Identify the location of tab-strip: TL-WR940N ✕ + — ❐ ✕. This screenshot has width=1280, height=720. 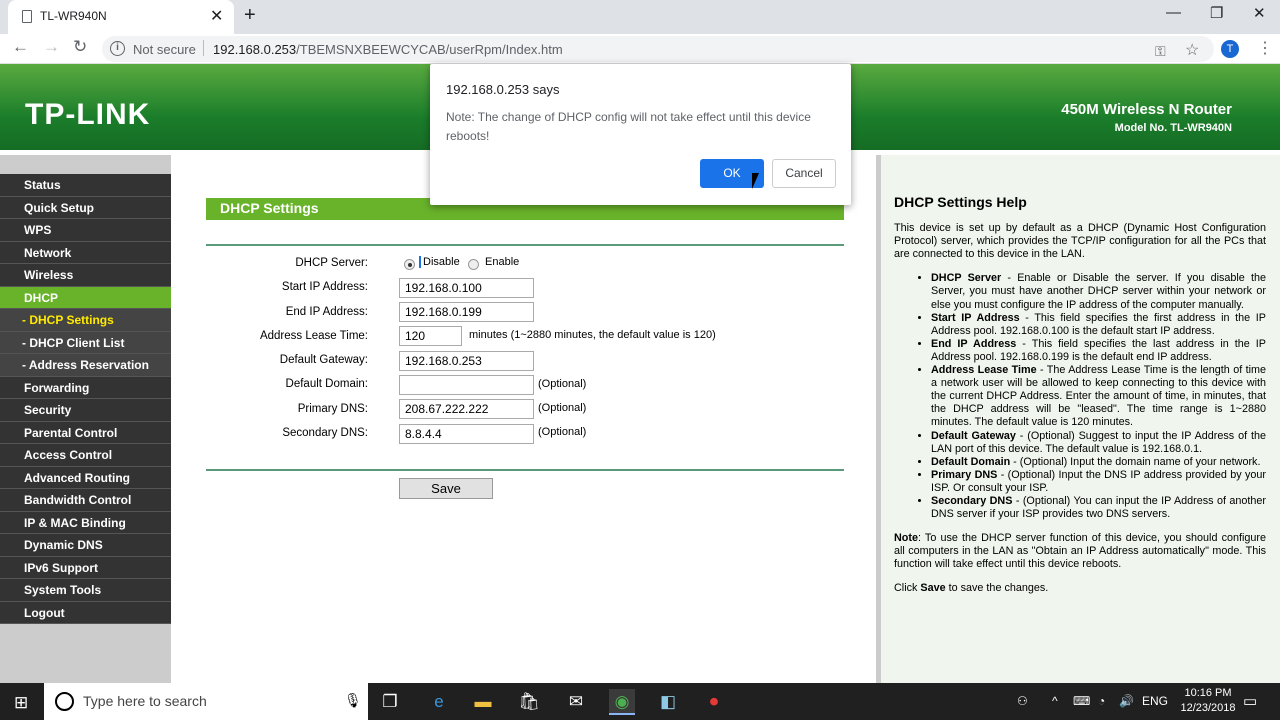
(640, 17).